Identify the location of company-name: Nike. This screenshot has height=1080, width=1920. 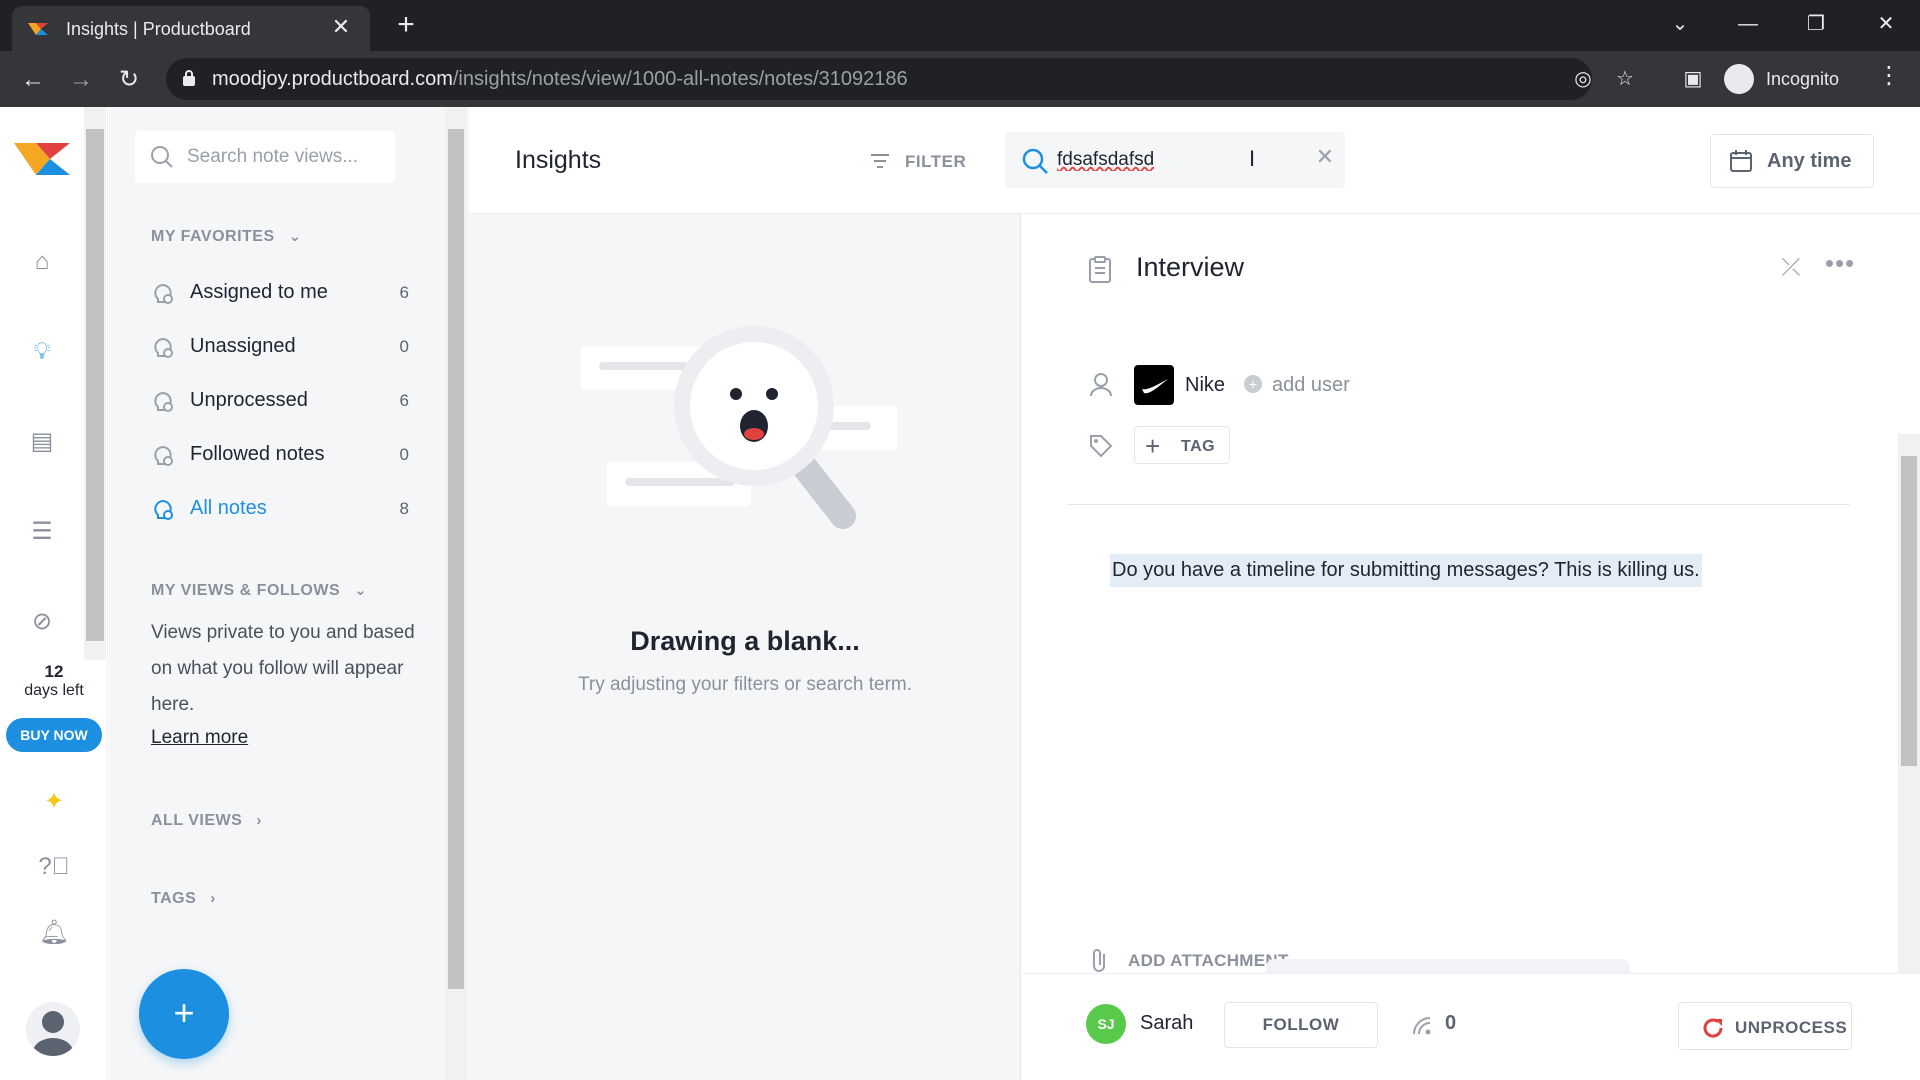
(1205, 385).